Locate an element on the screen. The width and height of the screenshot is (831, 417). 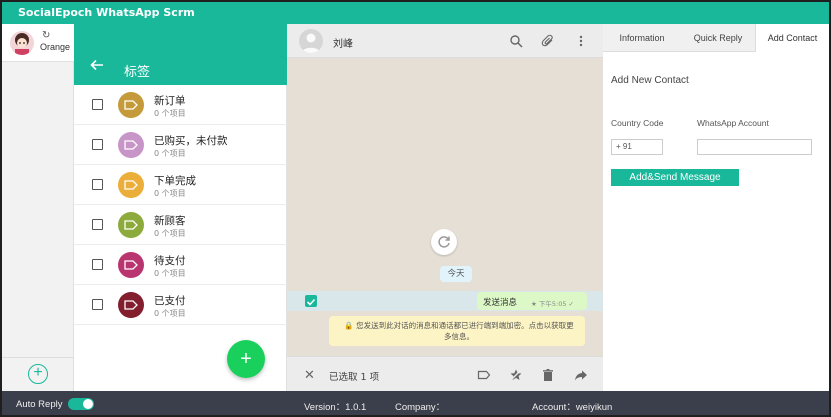
back-arrow-icon is located at coordinates (97, 65).